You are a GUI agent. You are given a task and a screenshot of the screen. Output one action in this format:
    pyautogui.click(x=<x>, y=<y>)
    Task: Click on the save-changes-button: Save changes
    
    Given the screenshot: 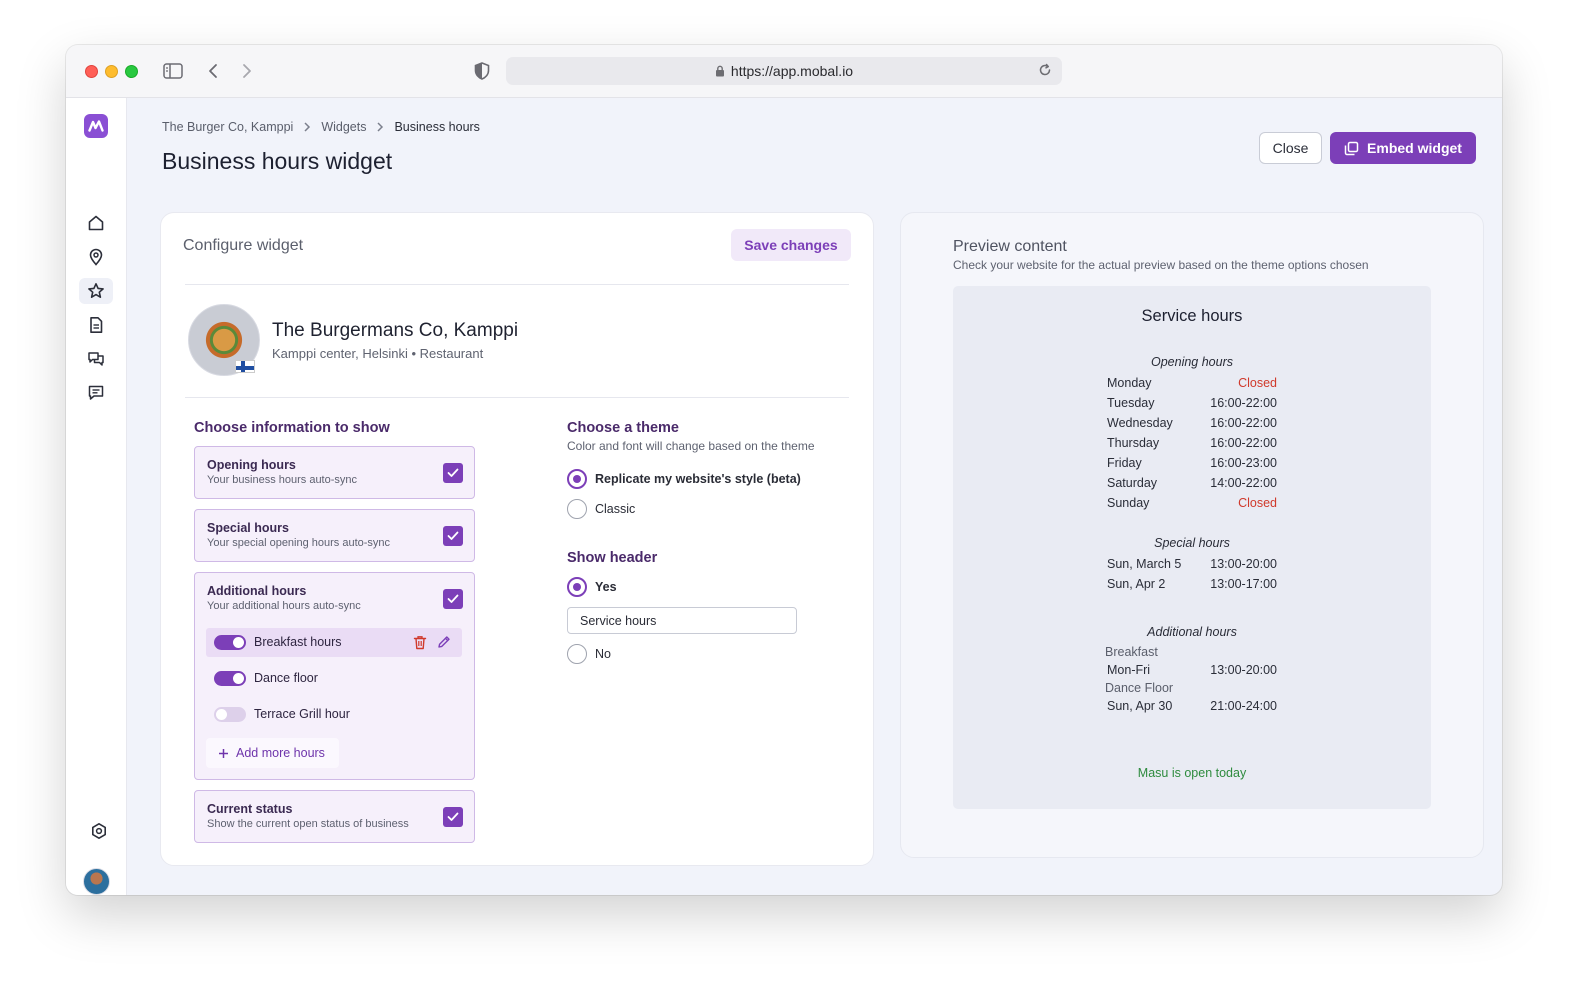 What is the action you would take?
    pyautogui.click(x=791, y=245)
    